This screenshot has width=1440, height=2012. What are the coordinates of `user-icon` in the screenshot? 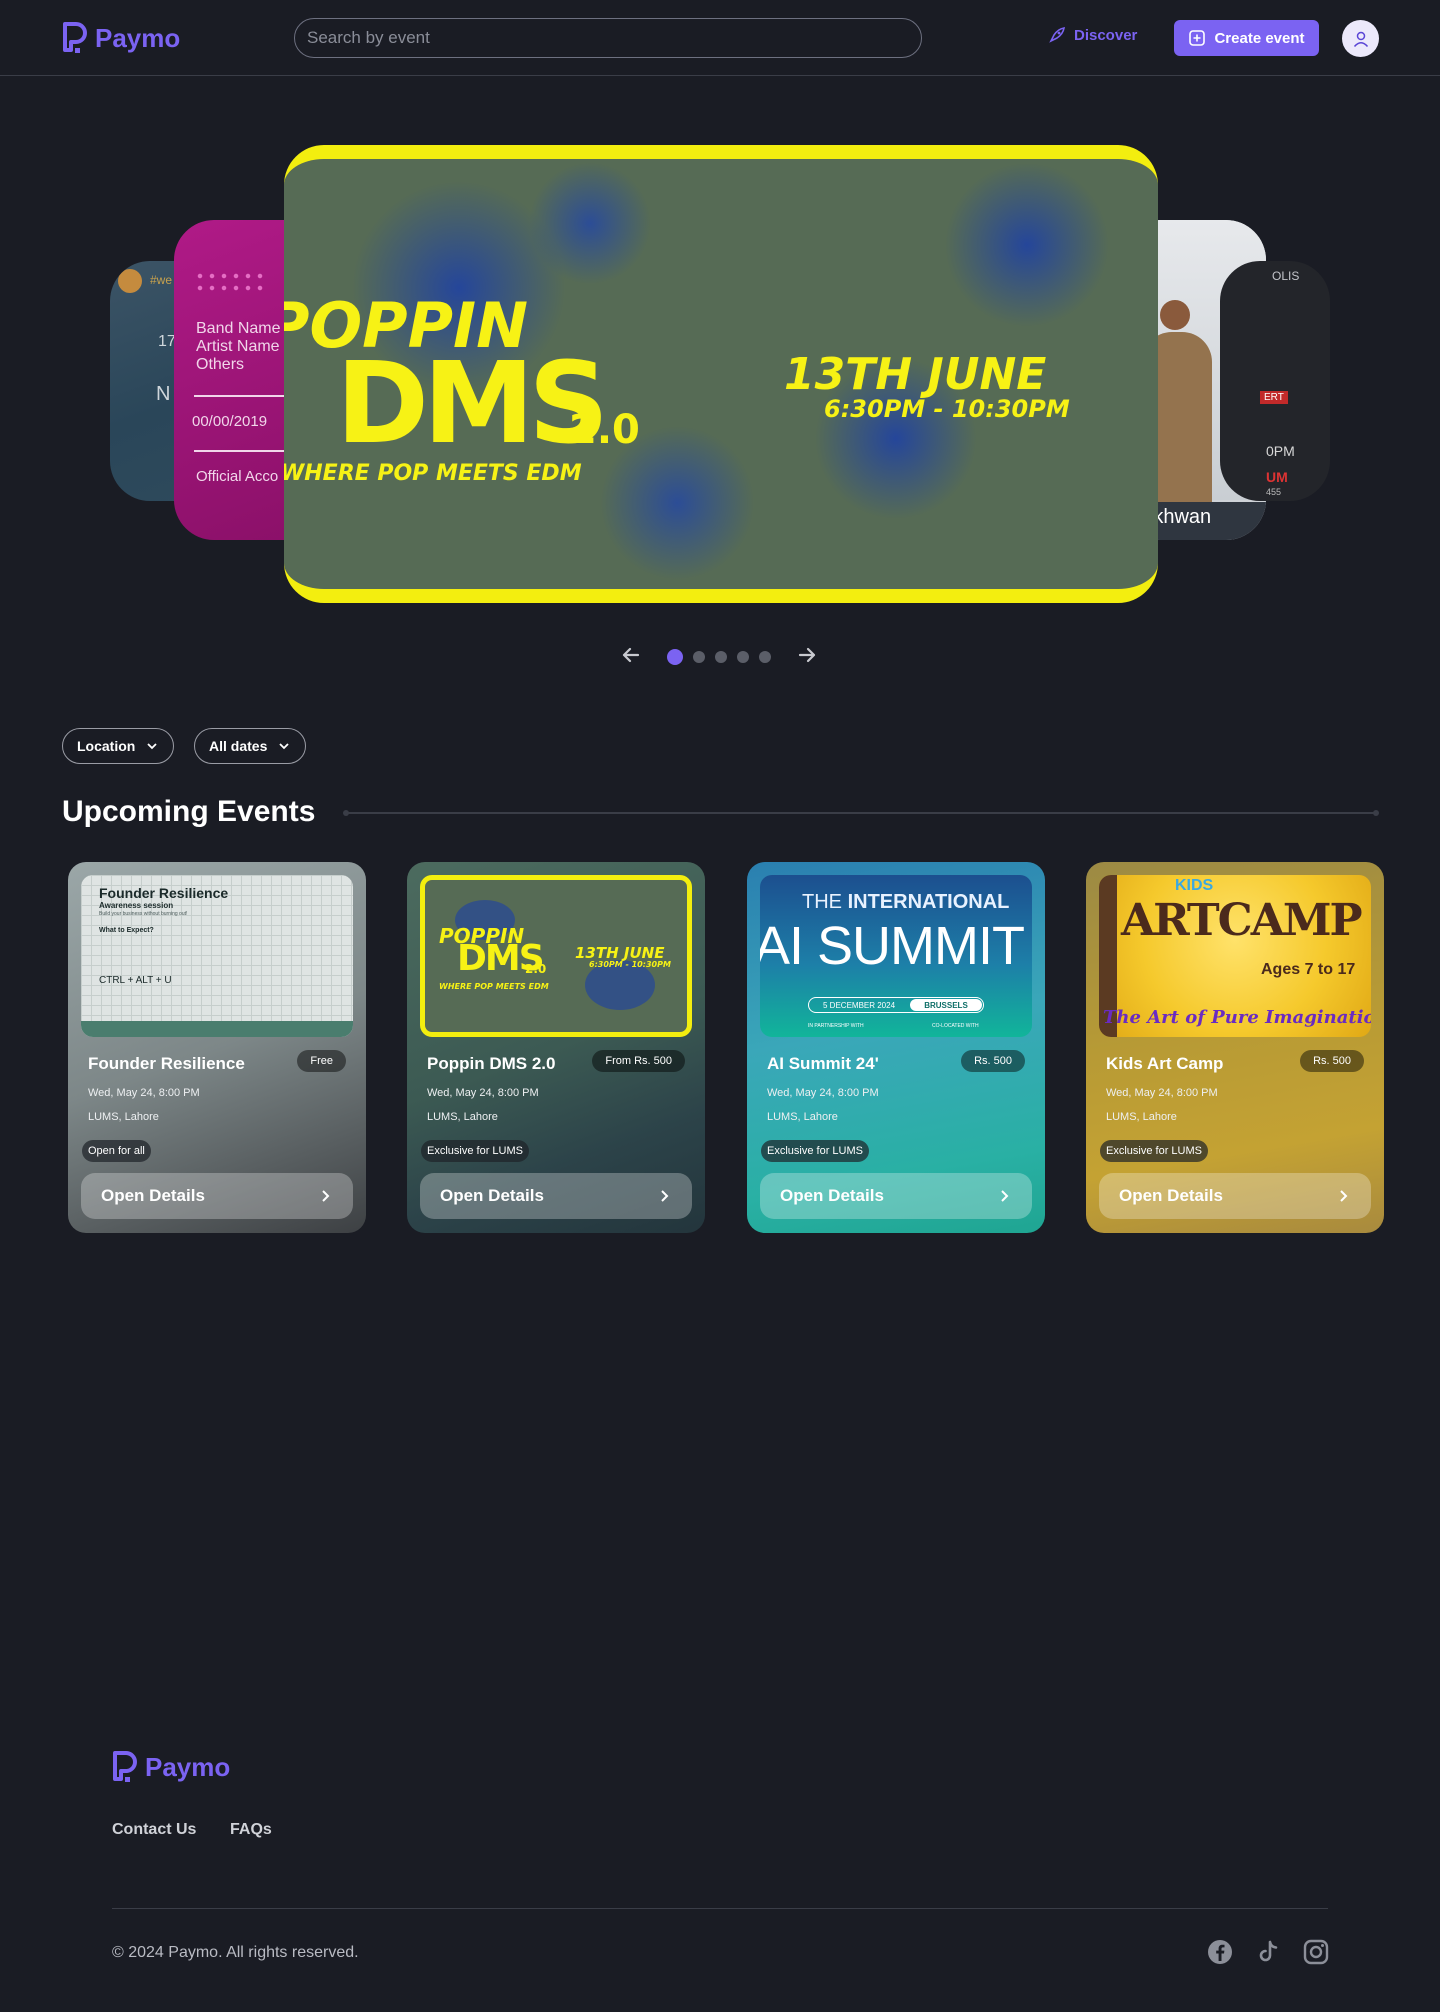 It's located at (1360, 39).